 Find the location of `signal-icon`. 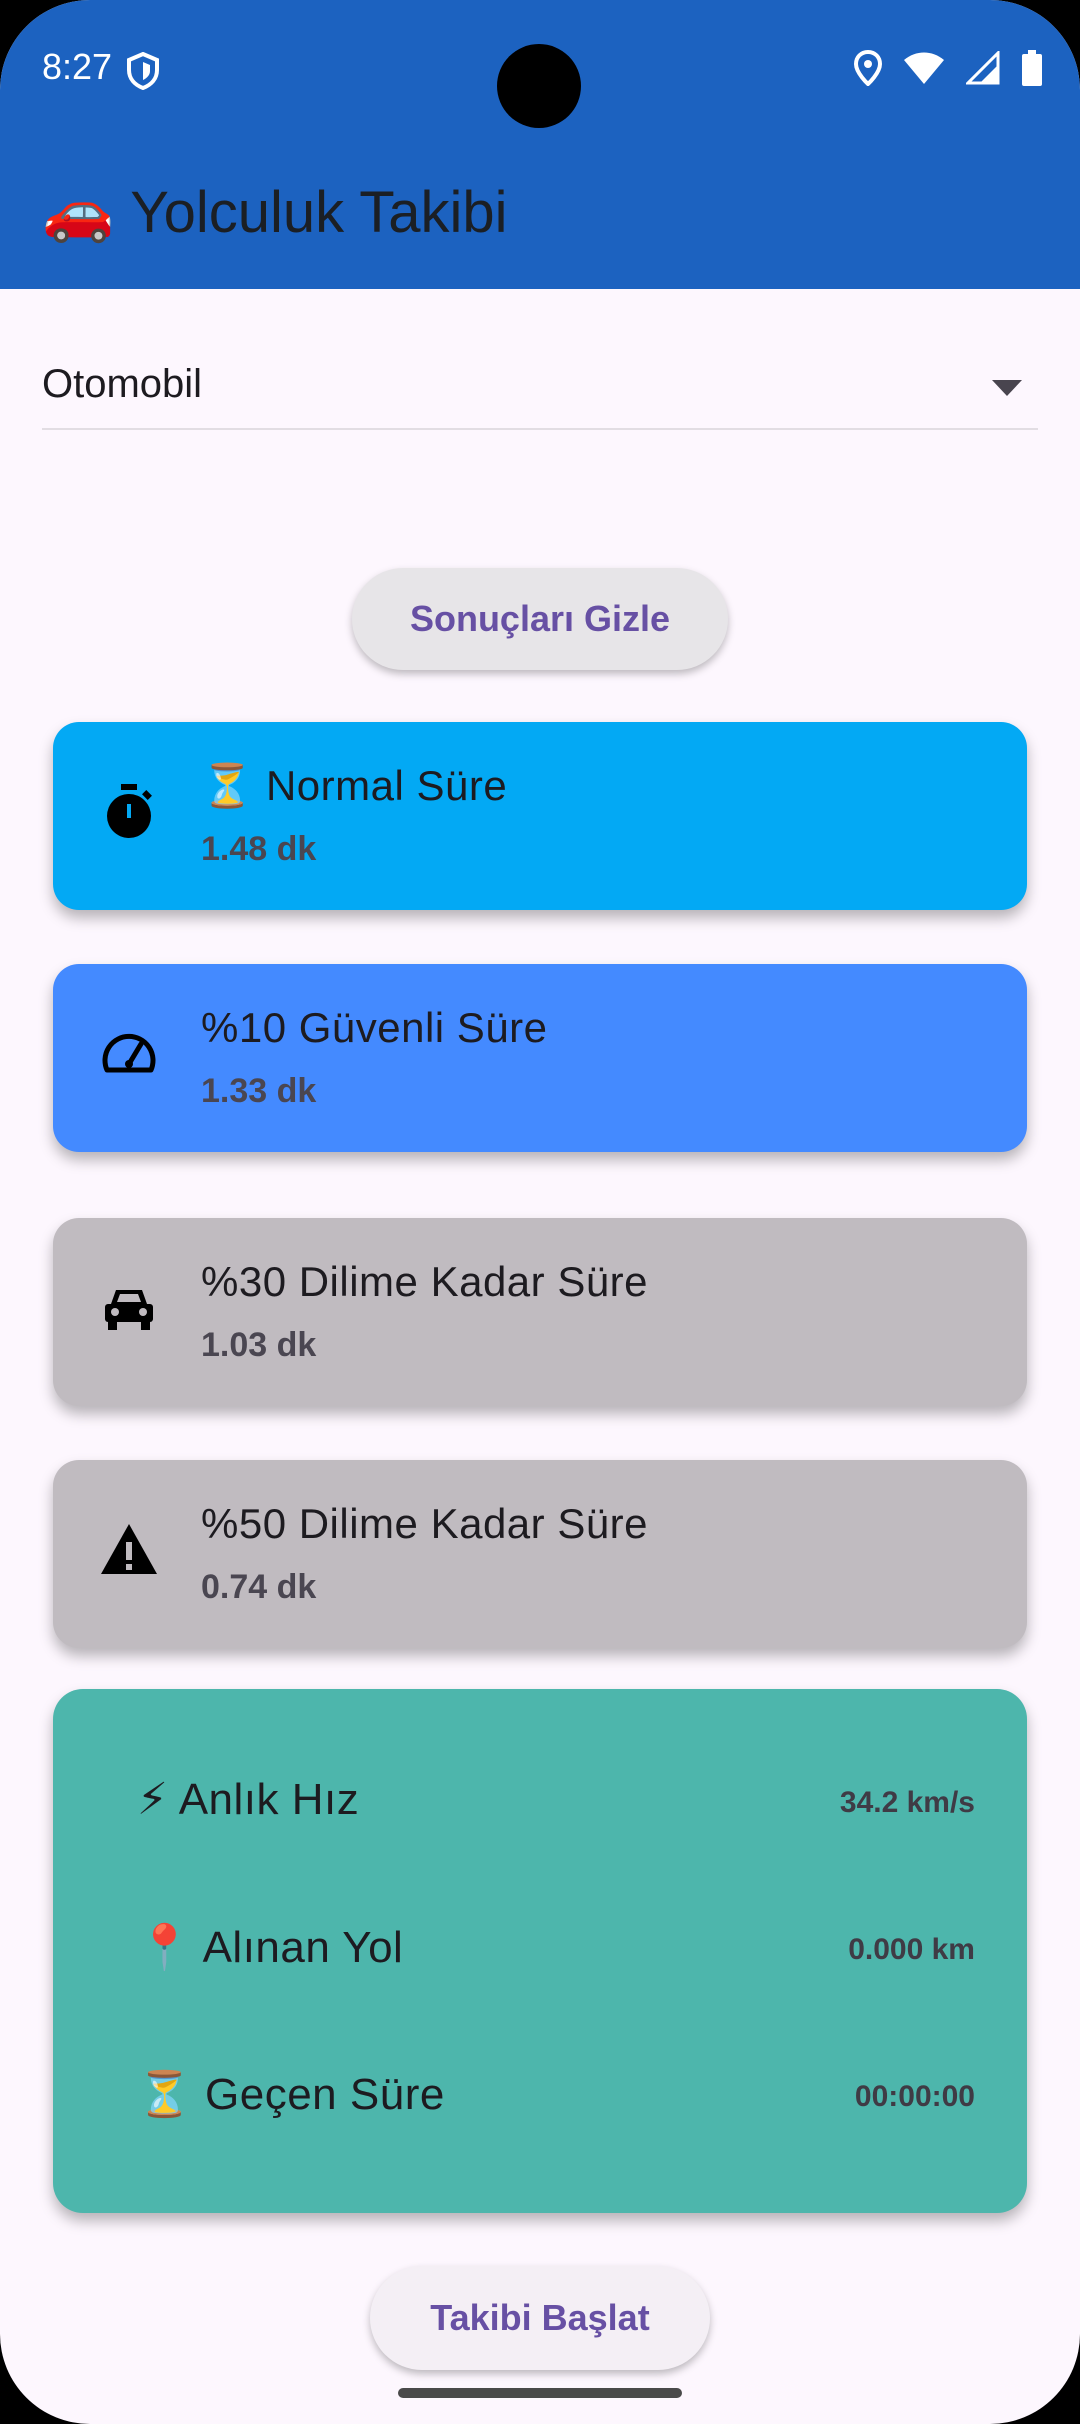

signal-icon is located at coordinates (983, 68).